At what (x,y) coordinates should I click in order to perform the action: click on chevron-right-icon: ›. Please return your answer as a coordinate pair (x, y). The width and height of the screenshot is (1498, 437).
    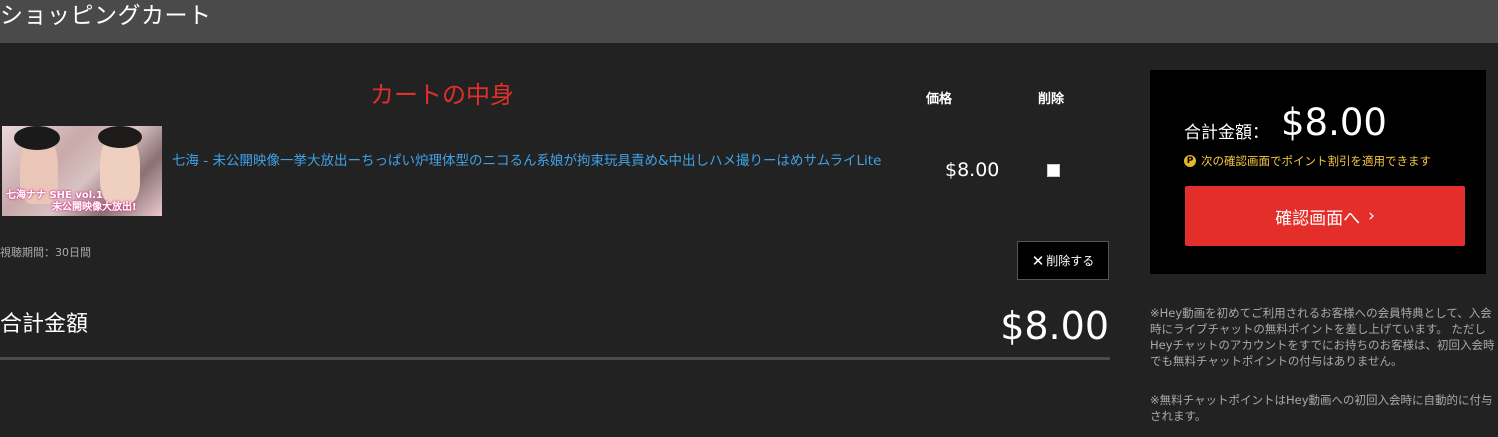
    Looking at the image, I should click on (1371, 216).